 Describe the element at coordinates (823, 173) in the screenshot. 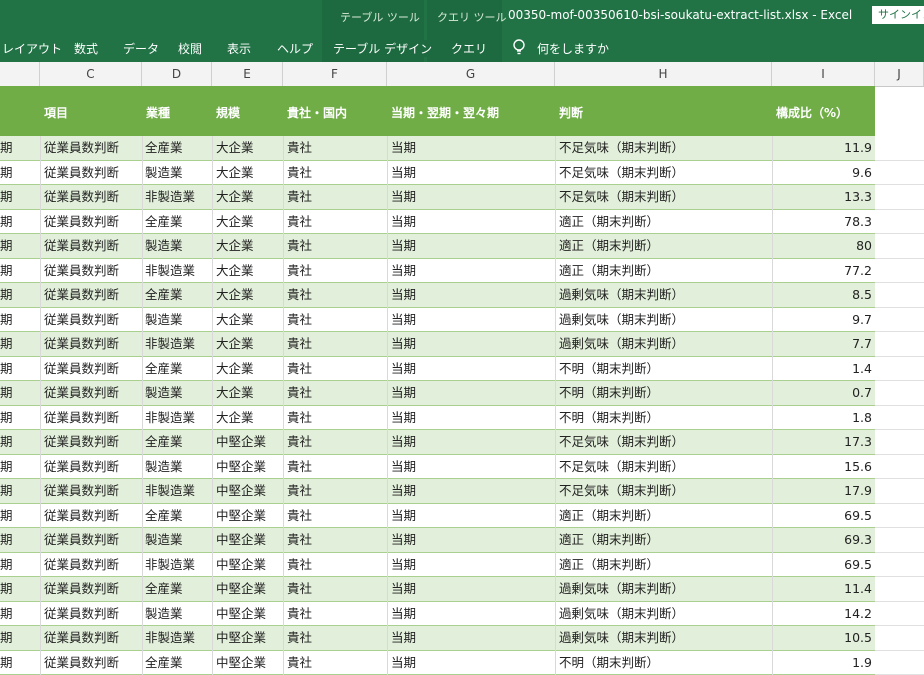

I see `cell-ratio: 9.6` at that location.